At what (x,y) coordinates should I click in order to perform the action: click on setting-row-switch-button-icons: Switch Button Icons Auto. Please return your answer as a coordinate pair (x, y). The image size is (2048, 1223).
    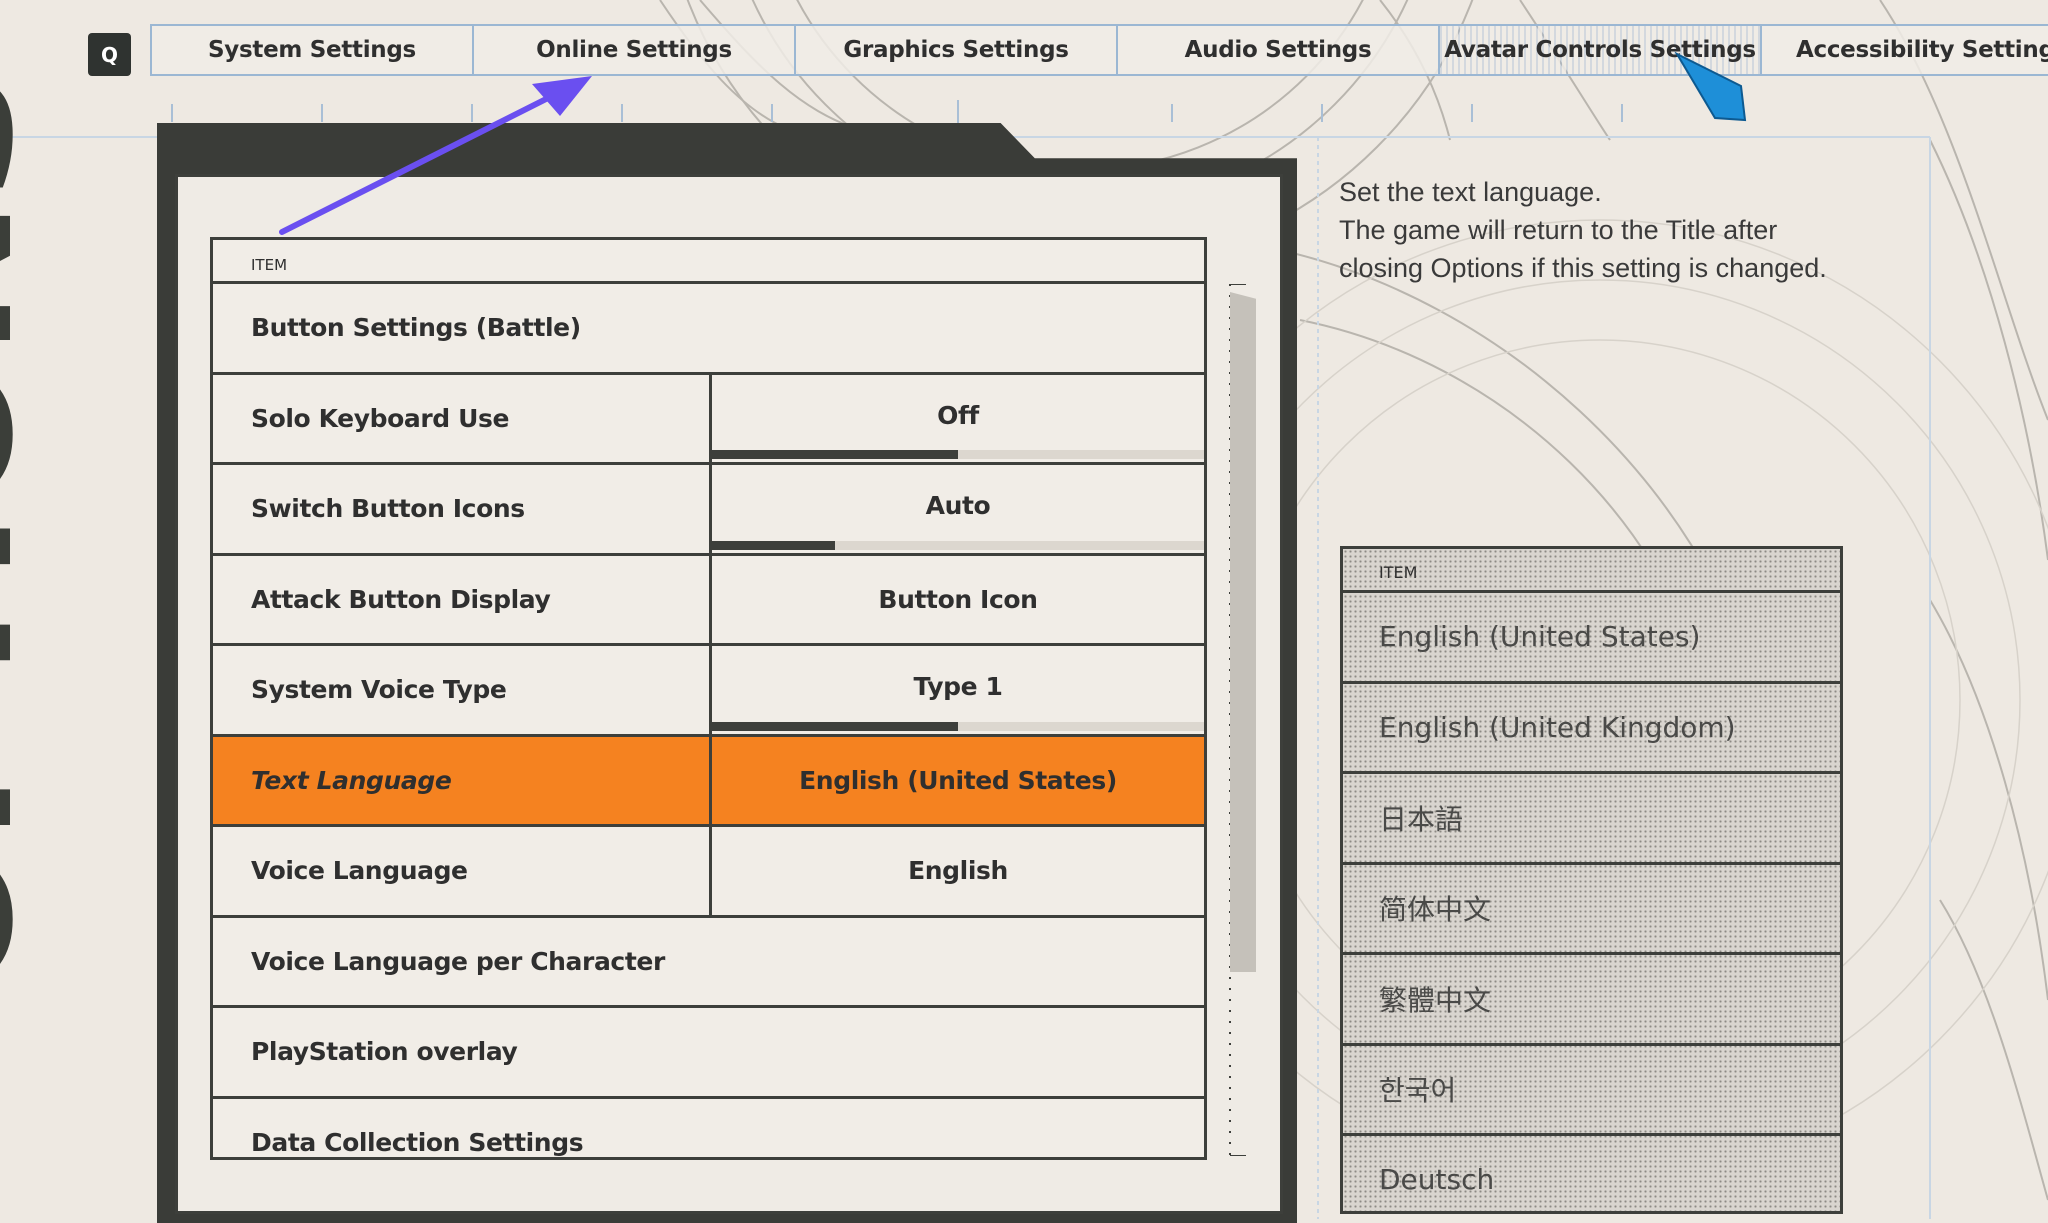
    Looking at the image, I should click on (708, 510).